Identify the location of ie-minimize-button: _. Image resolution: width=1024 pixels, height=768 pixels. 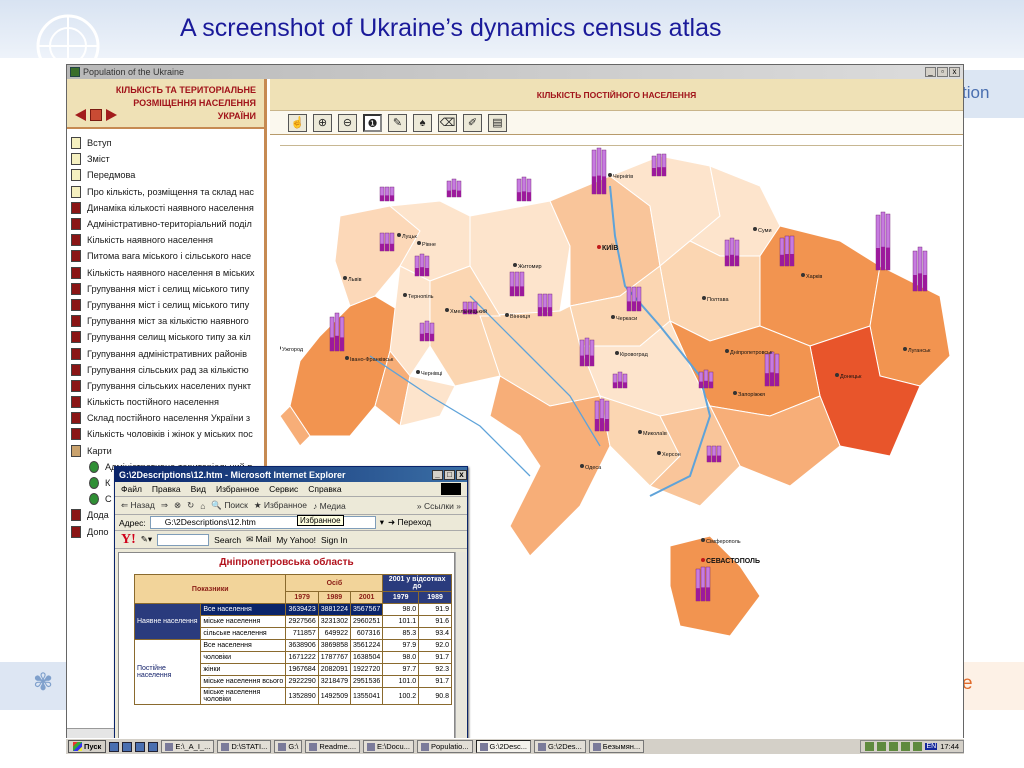
(437, 474).